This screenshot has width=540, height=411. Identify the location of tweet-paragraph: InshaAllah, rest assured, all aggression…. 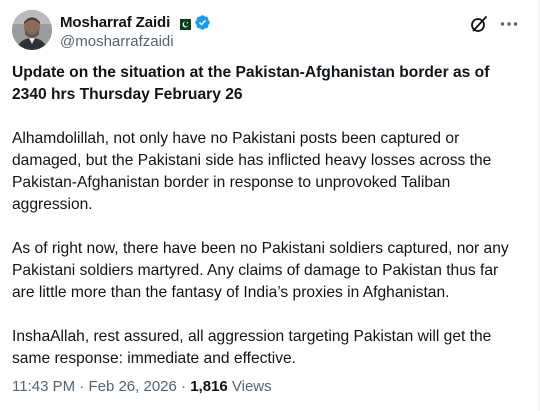
(252, 347).